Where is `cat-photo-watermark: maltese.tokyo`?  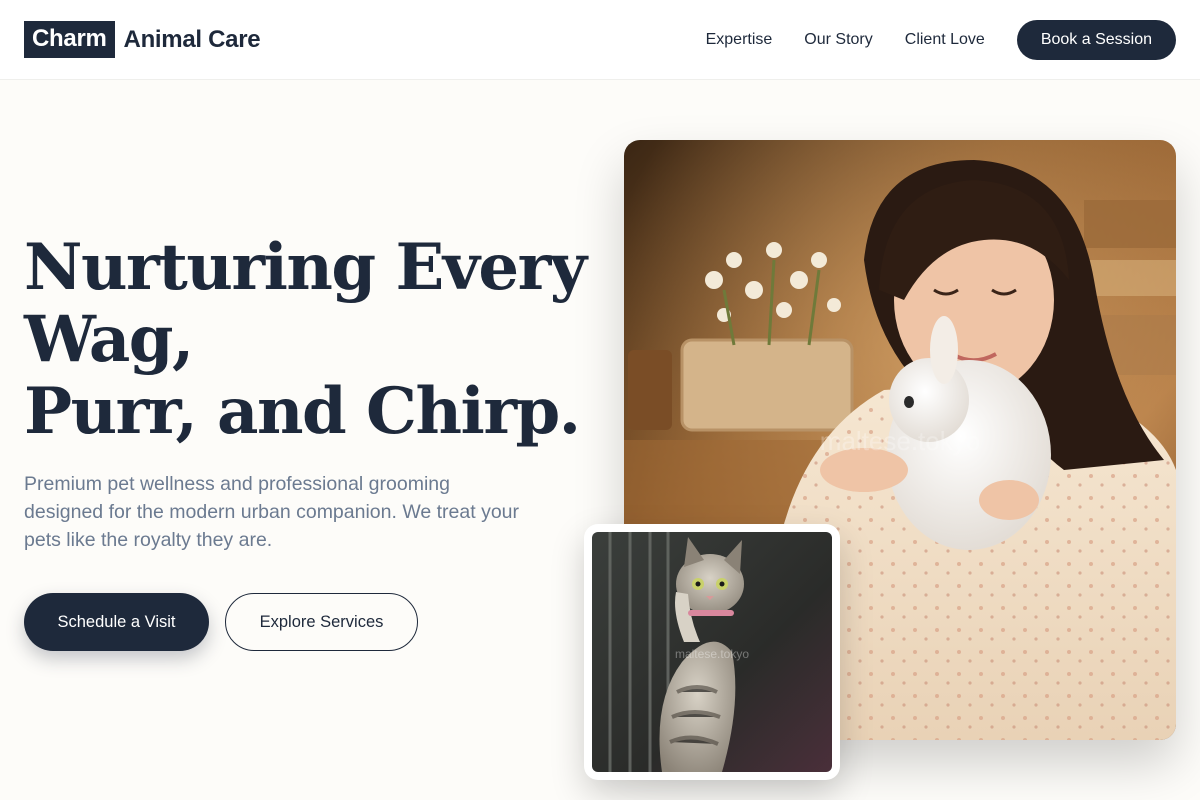
cat-photo-watermark: maltese.tokyo is located at coordinates (712, 654).